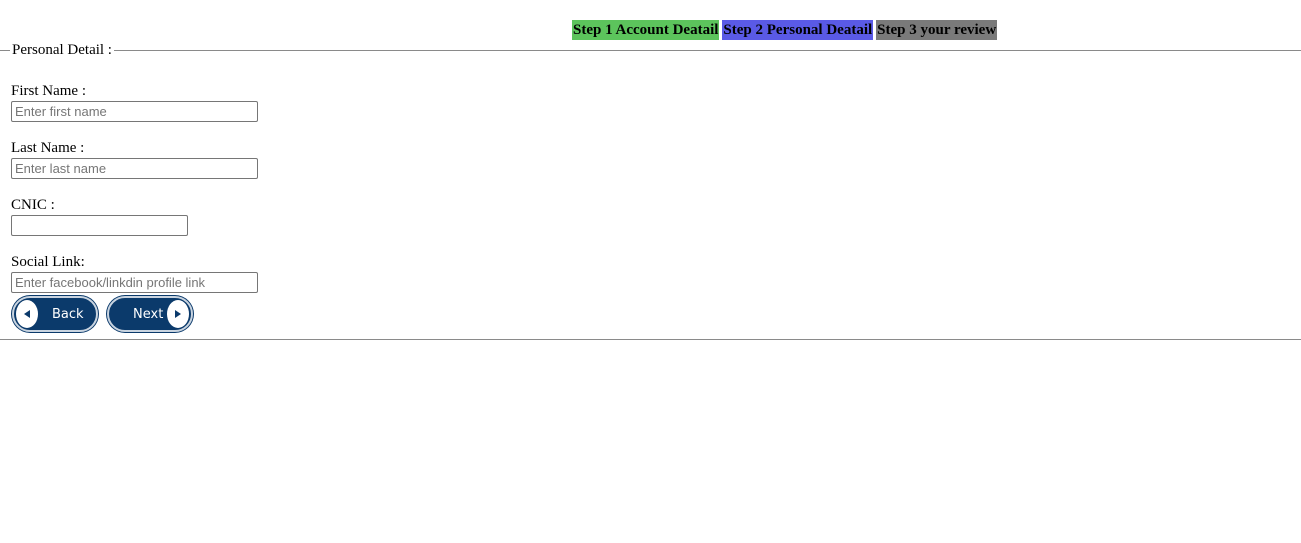 This screenshot has width=1301, height=543. Describe the element at coordinates (68, 314) in the screenshot. I see `back-button-label: Back` at that location.